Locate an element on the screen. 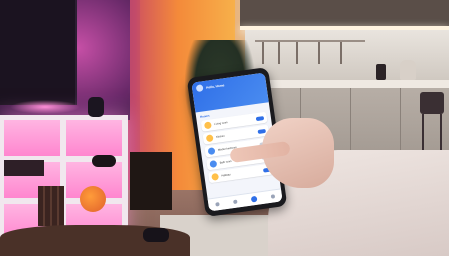 The height and width of the screenshot is (256, 449). record-player is located at coordinates (24, 168).